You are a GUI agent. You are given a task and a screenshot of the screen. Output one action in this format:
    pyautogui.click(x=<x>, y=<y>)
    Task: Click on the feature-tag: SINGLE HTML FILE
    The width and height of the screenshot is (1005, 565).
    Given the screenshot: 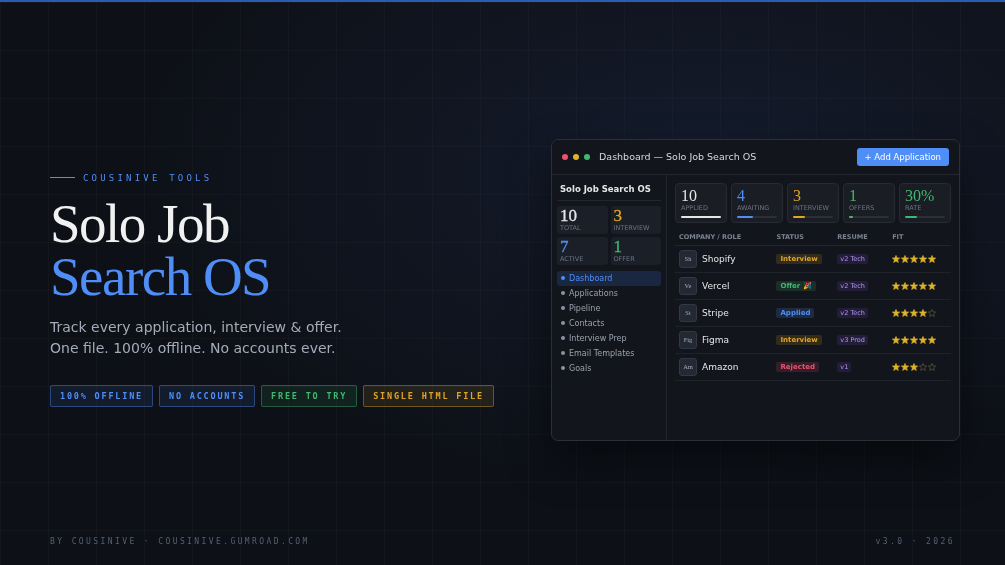 What is the action you would take?
    pyautogui.click(x=428, y=395)
    